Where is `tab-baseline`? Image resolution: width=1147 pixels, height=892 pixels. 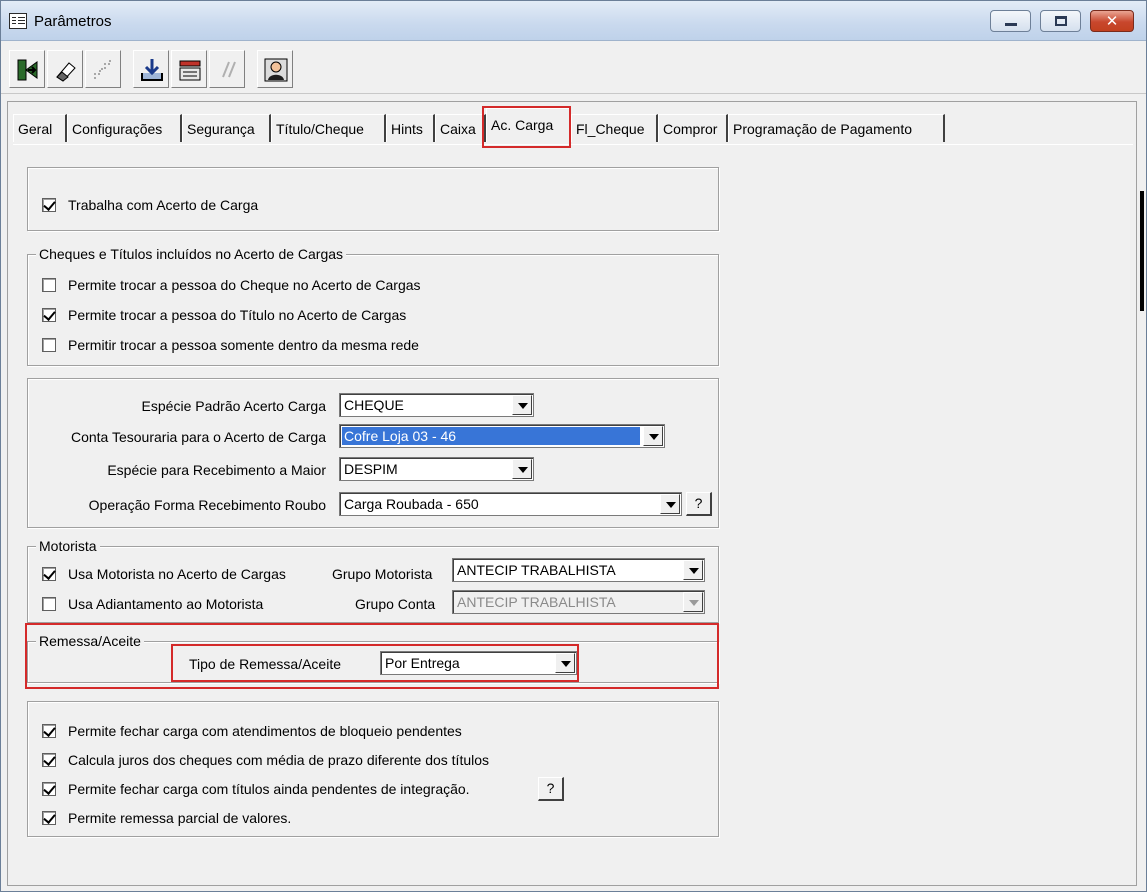 tab-baseline is located at coordinates (573, 144).